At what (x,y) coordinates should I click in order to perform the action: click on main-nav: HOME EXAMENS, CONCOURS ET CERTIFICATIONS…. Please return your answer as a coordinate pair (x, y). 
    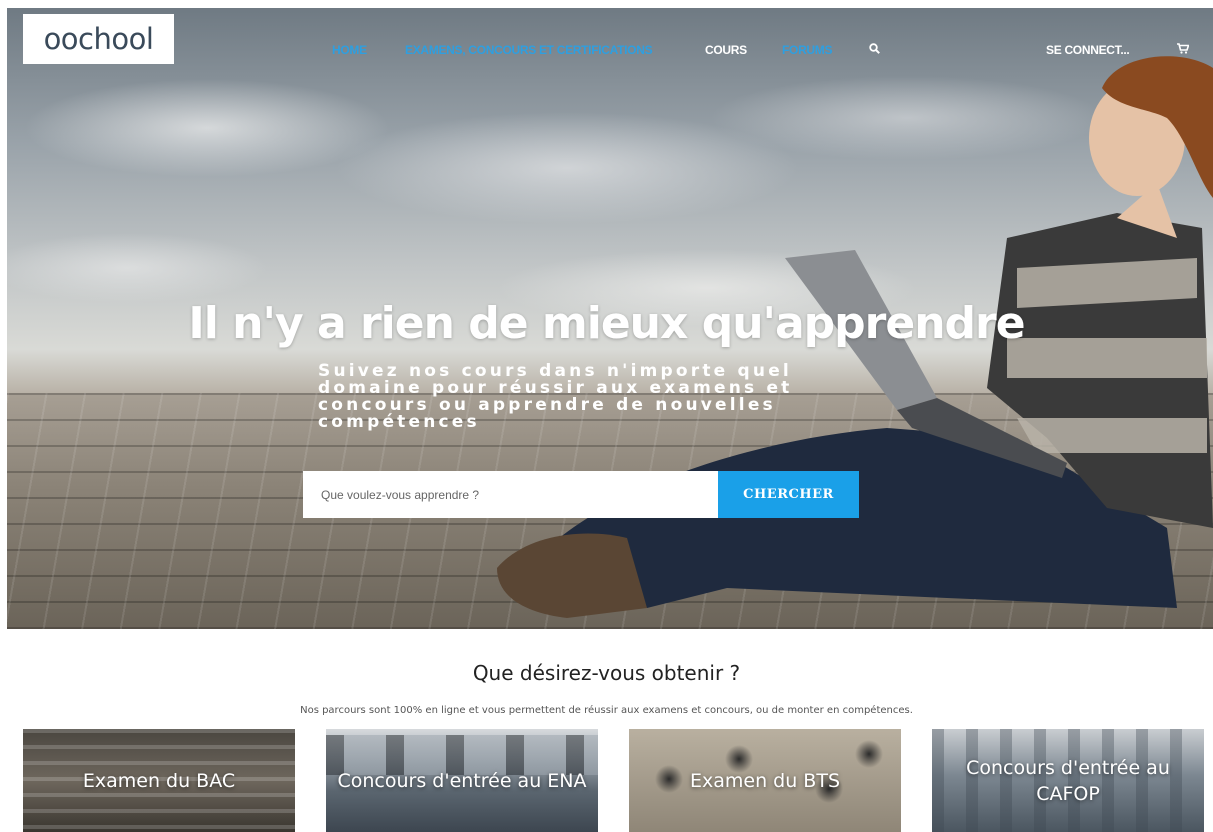
    Looking at the image, I should click on (606, 50).